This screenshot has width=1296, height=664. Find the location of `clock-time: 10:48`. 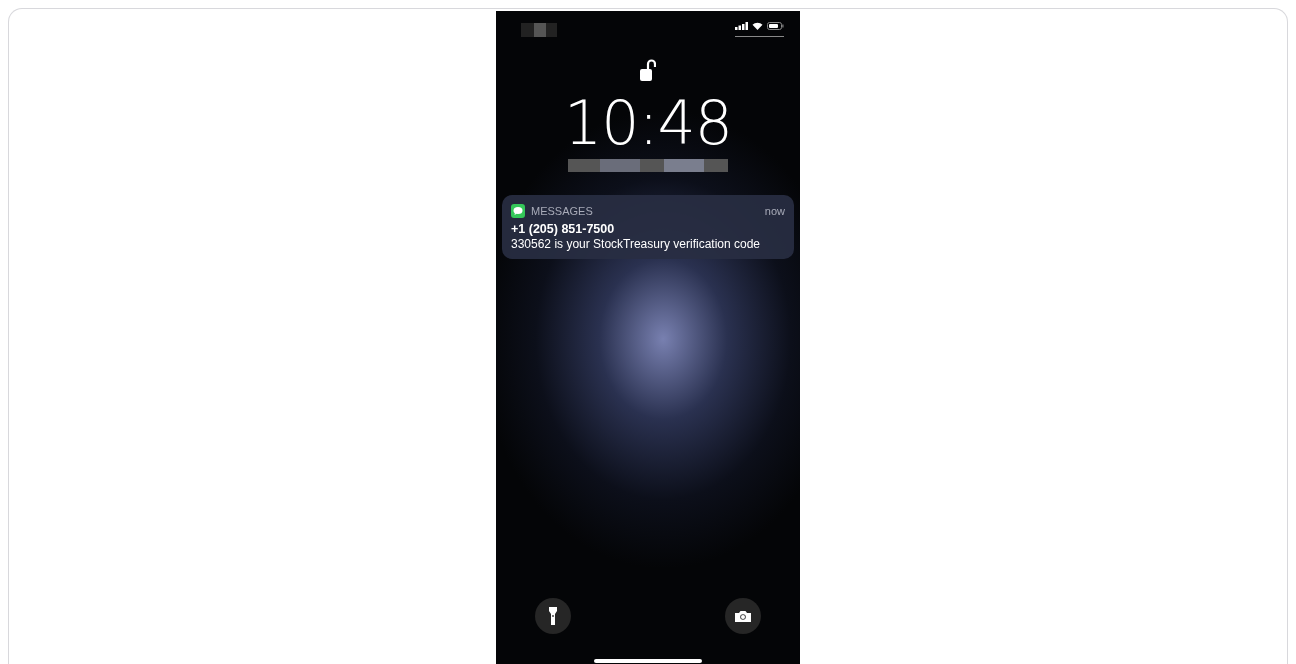

clock-time: 10:48 is located at coordinates (648, 123).